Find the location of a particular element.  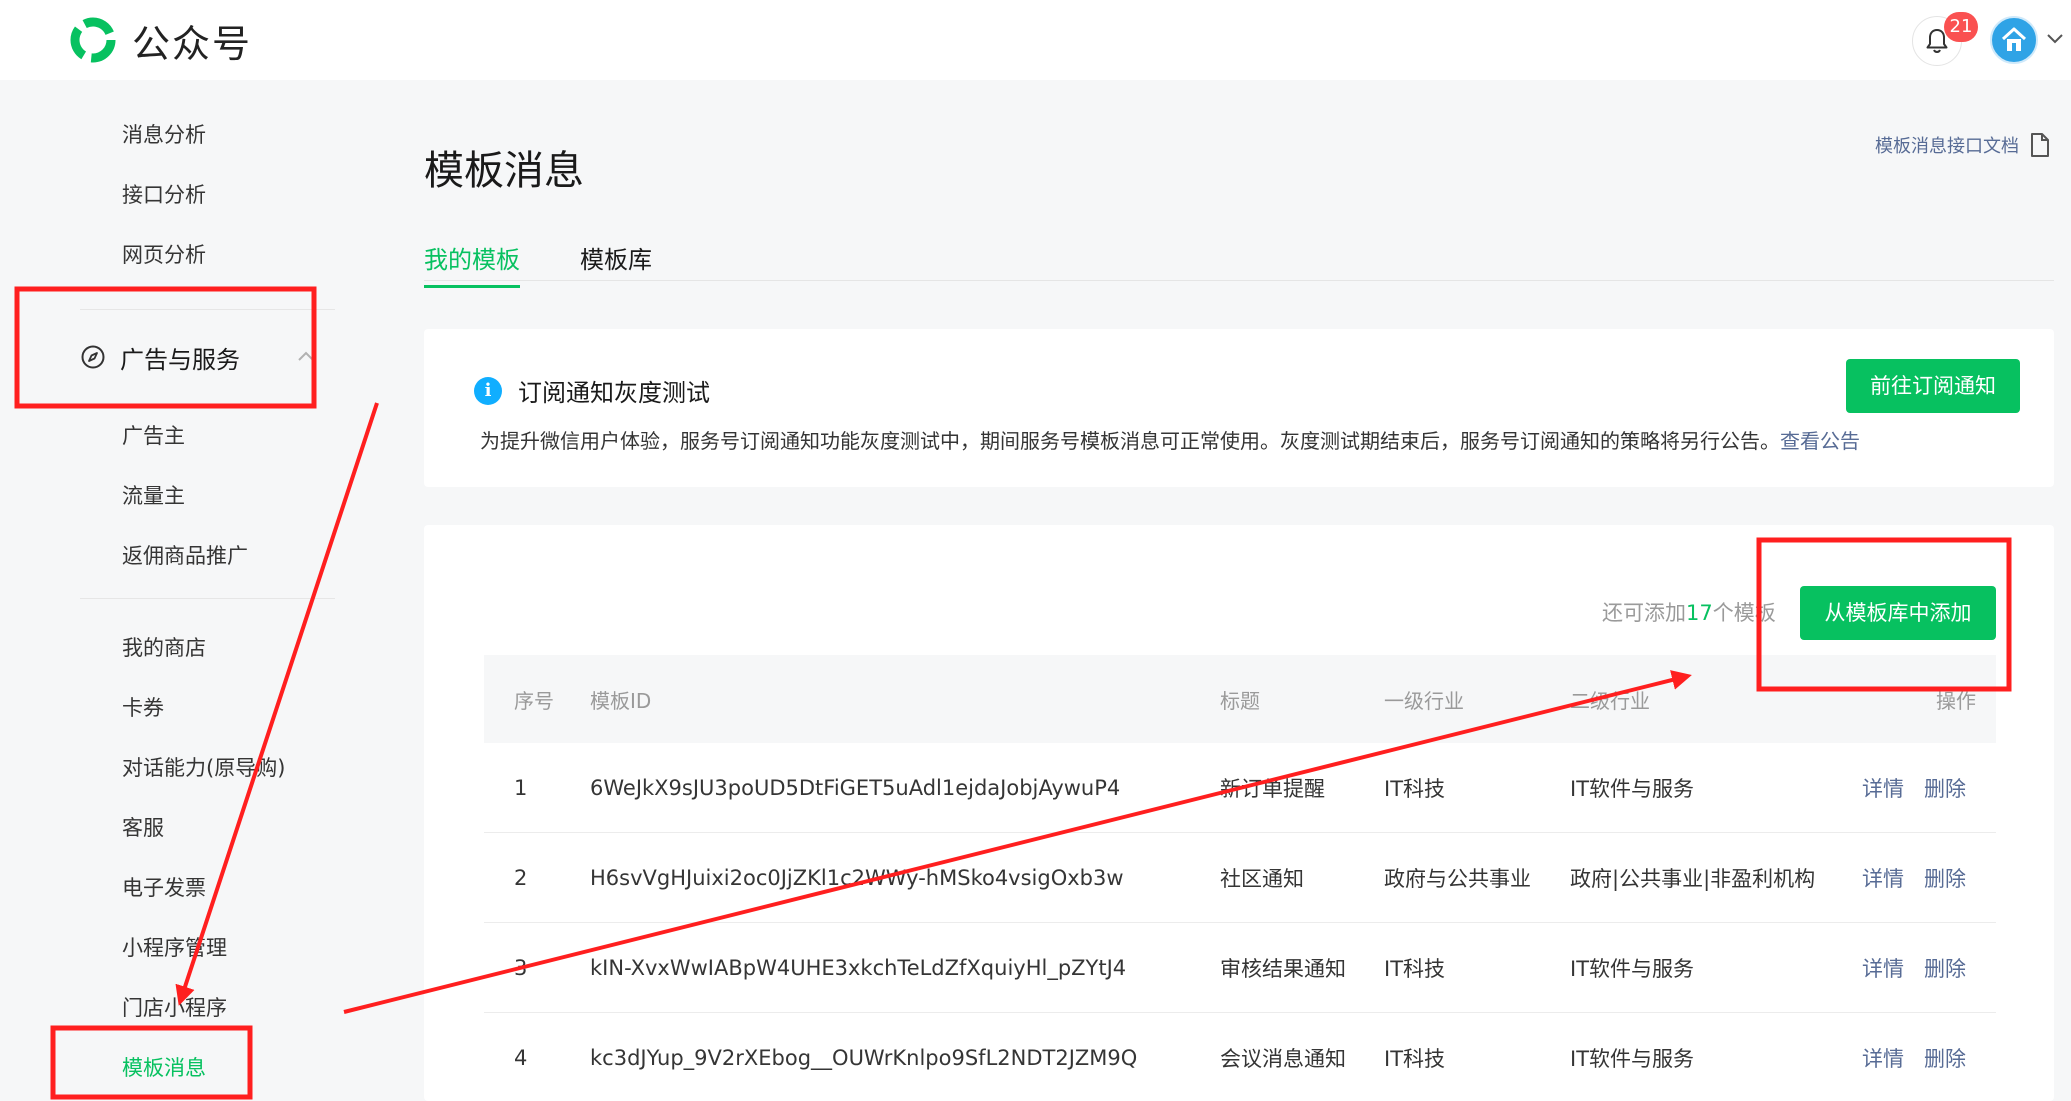

col-header-actions: 操作 is located at coordinates (1956, 700).